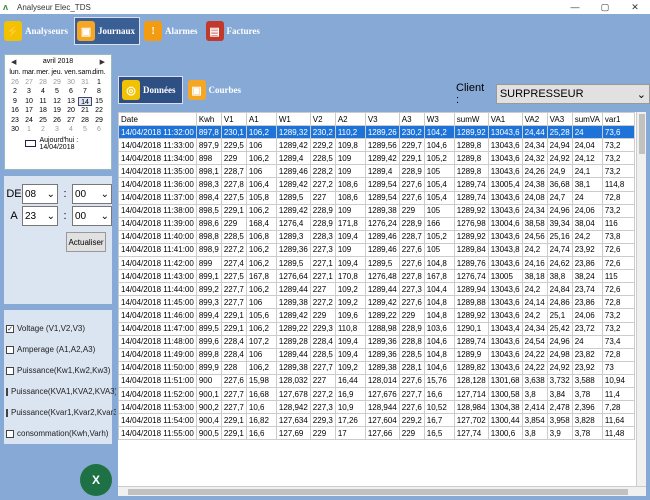 This screenshot has height=500, width=650. What do you see at coordinates (99, 102) in the screenshot?
I see `calendar-day: 15` at bounding box center [99, 102].